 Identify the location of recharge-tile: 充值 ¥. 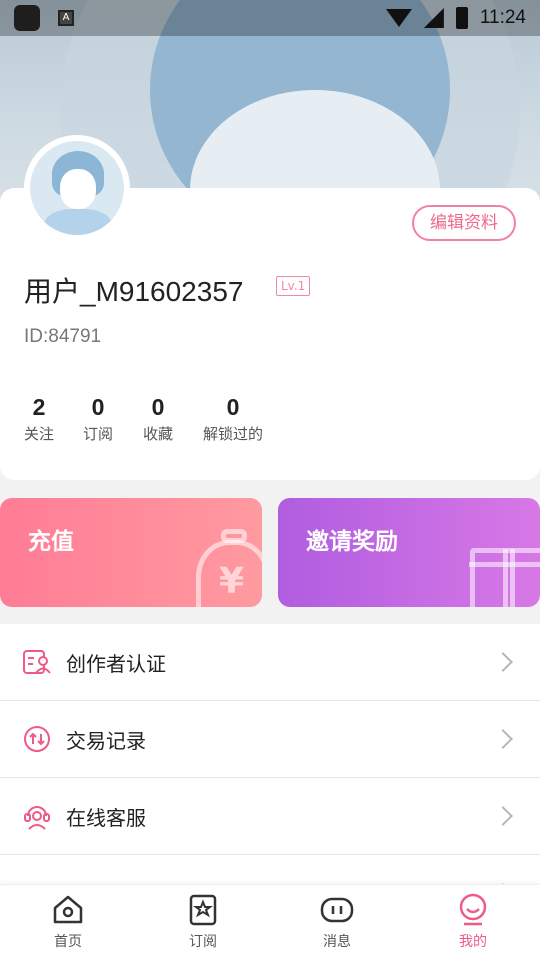
(131, 552).